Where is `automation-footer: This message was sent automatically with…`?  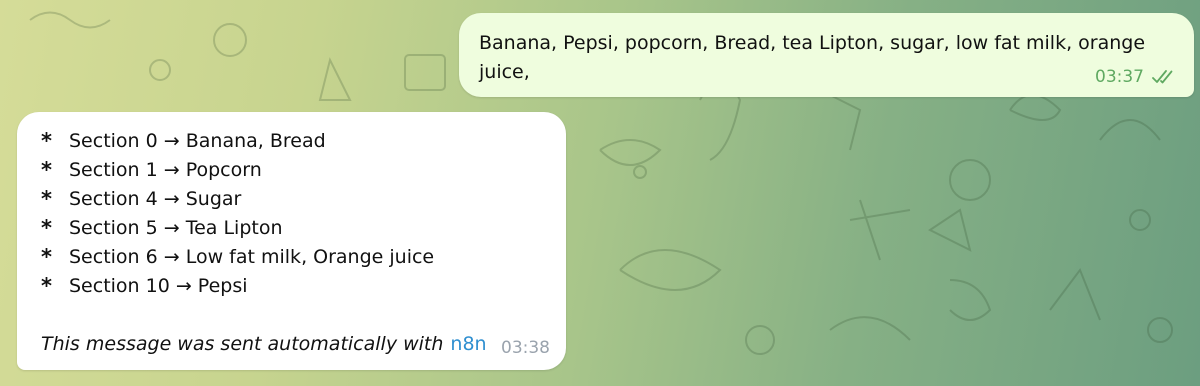
automation-footer: This message was sent automatically with… is located at coordinates (264, 344).